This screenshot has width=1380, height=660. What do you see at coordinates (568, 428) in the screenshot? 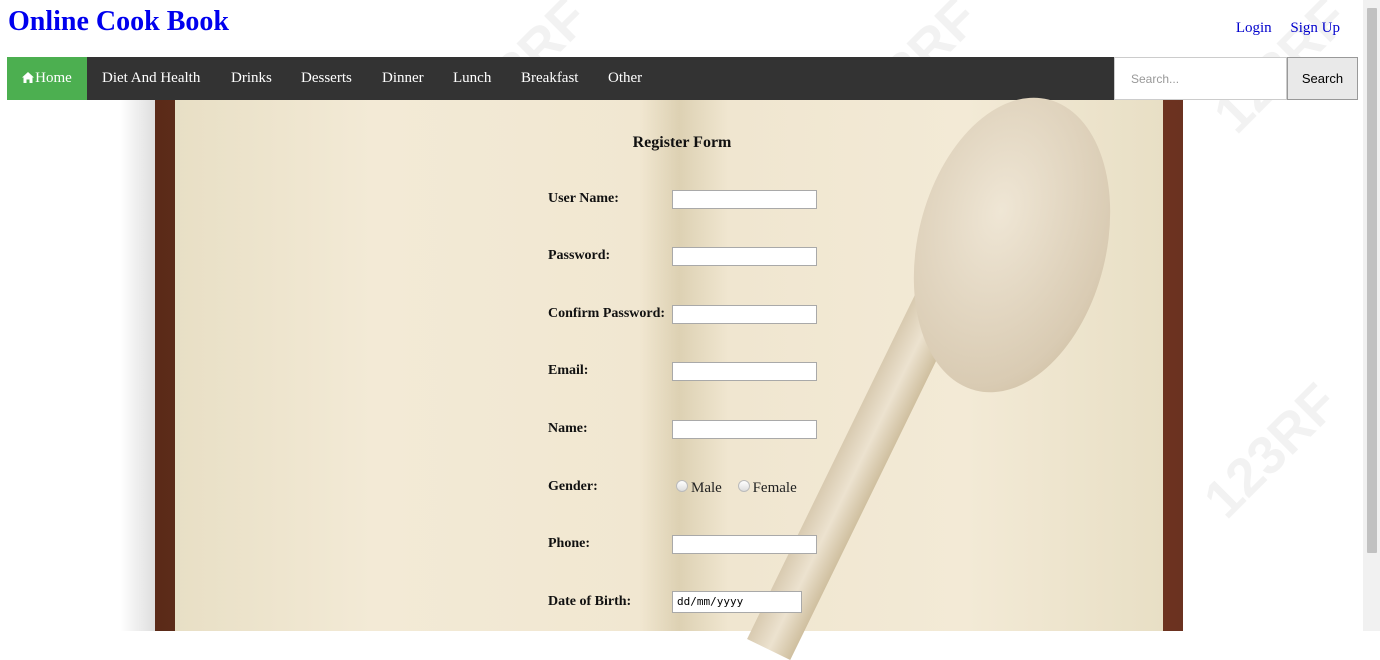
I see `name-label: Name:` at bounding box center [568, 428].